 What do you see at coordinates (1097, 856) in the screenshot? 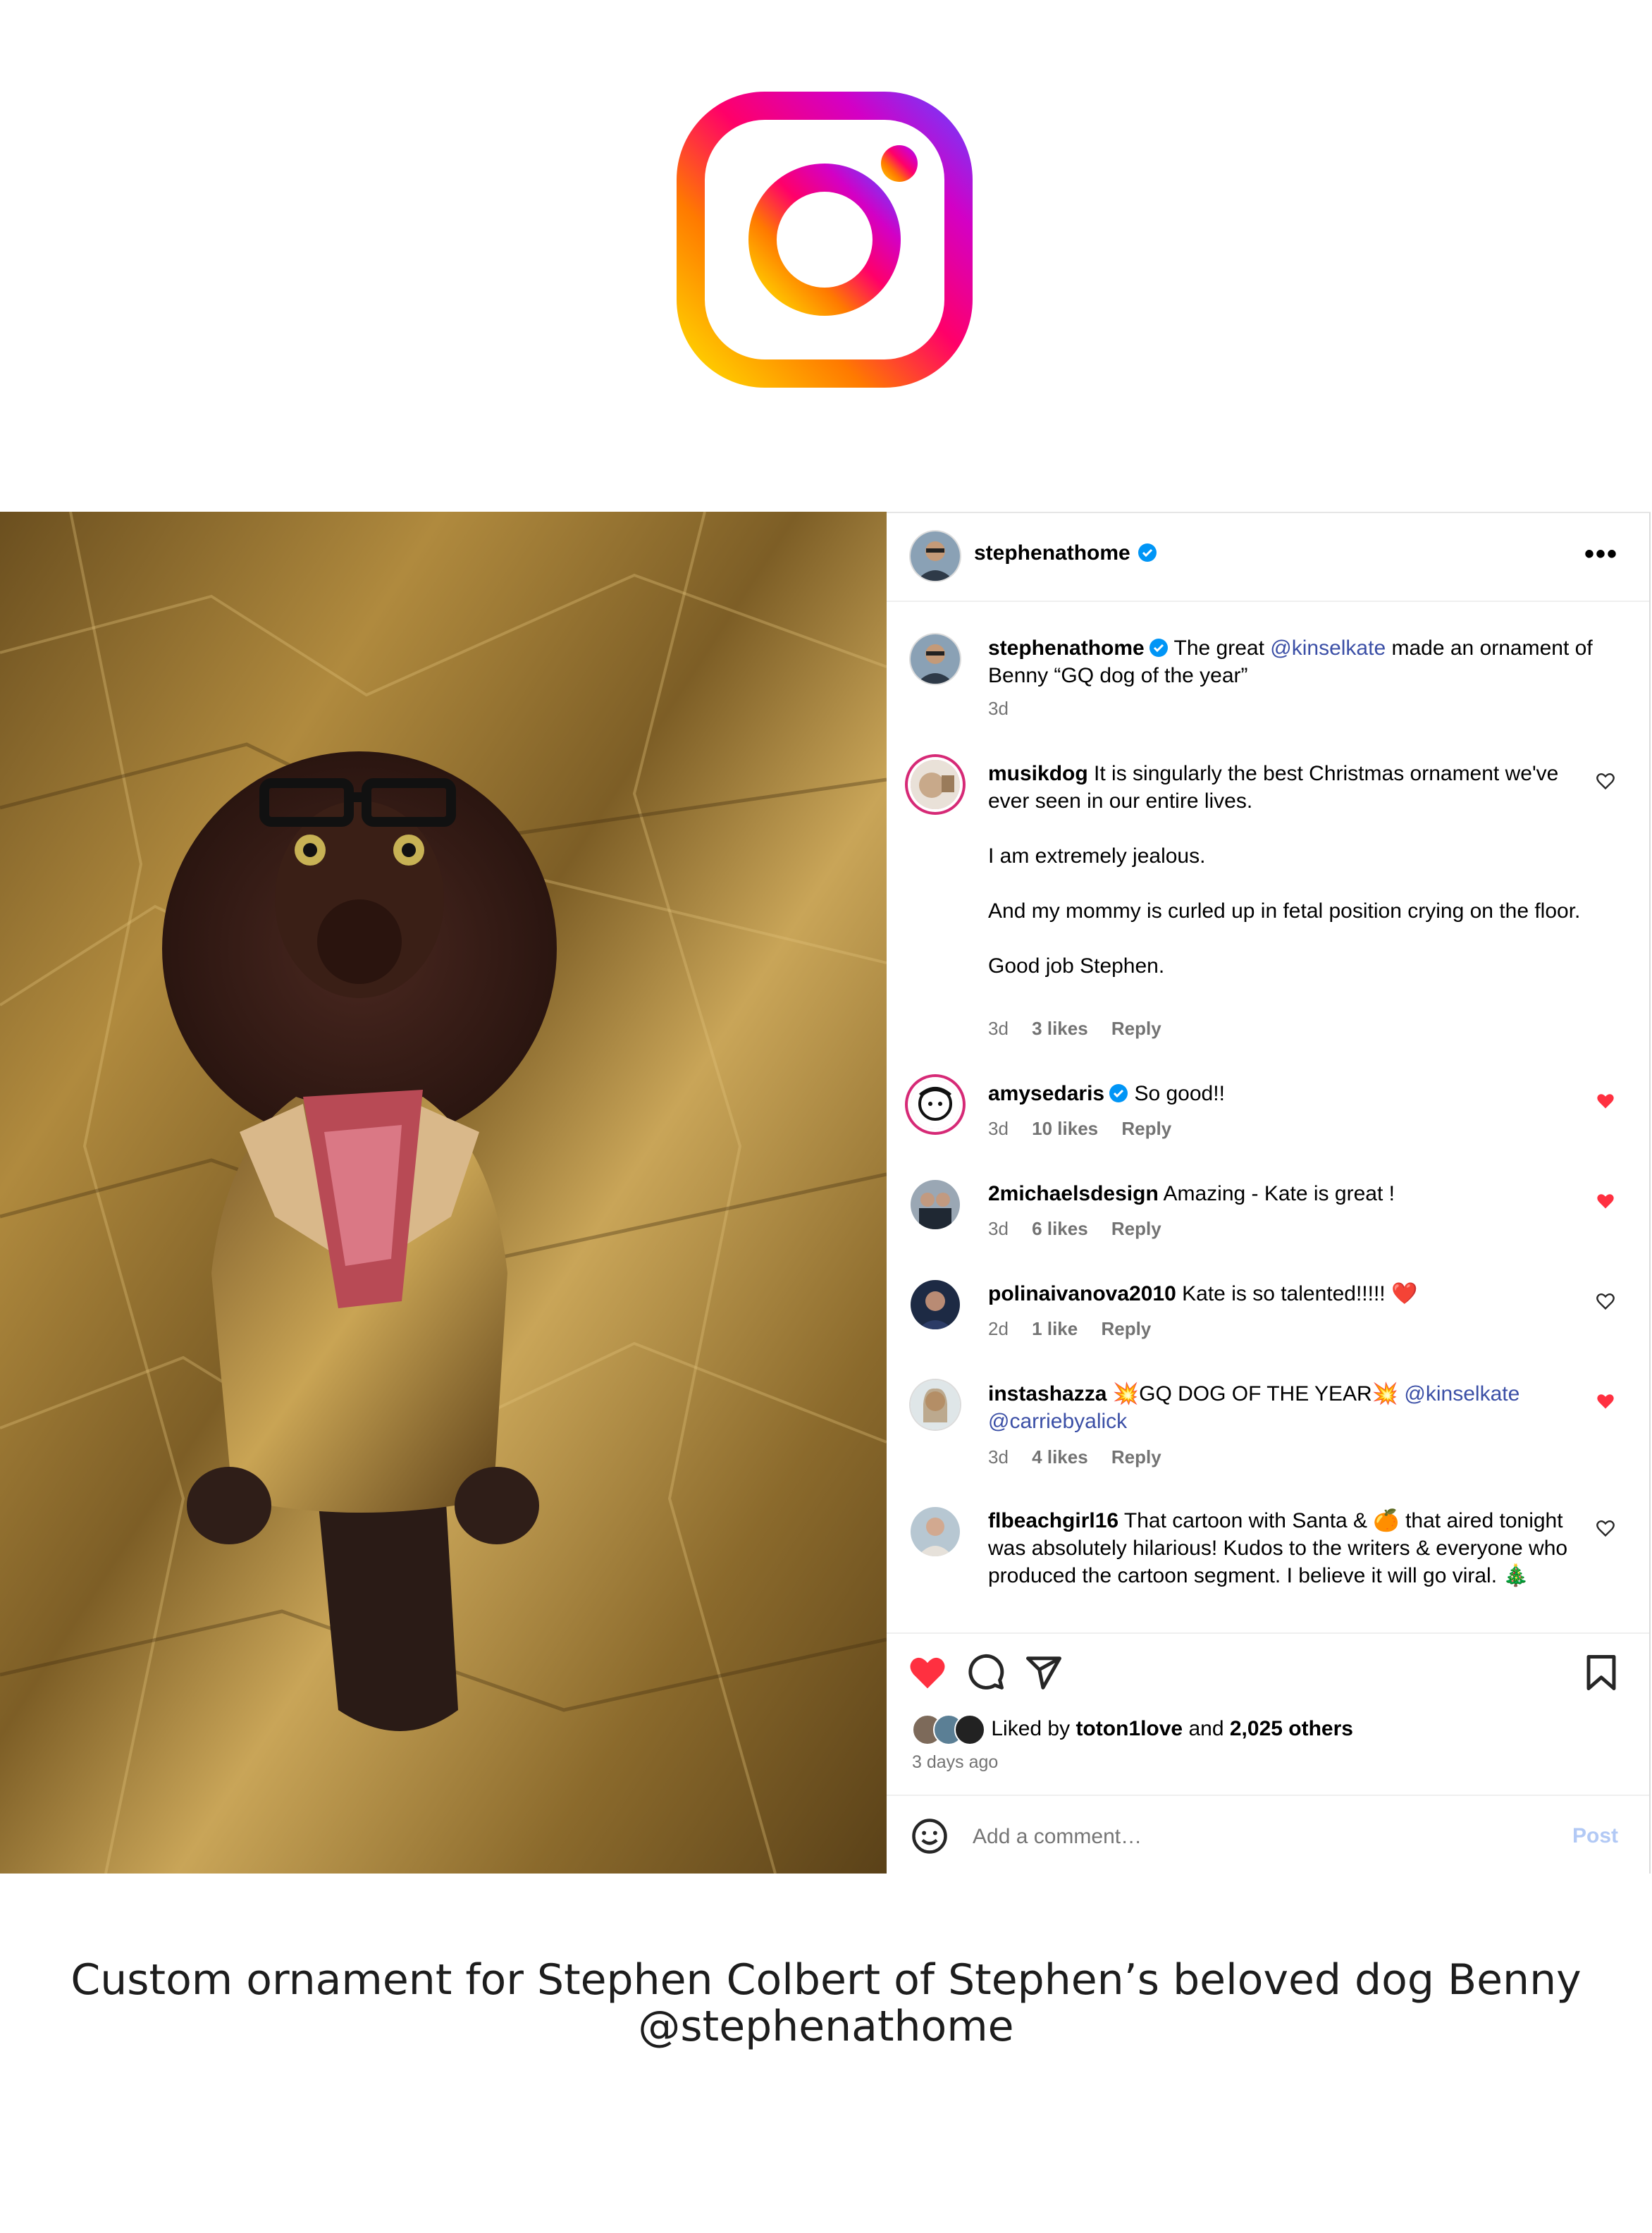
I see `comment-text-p2: I am extremely jealous.` at bounding box center [1097, 856].